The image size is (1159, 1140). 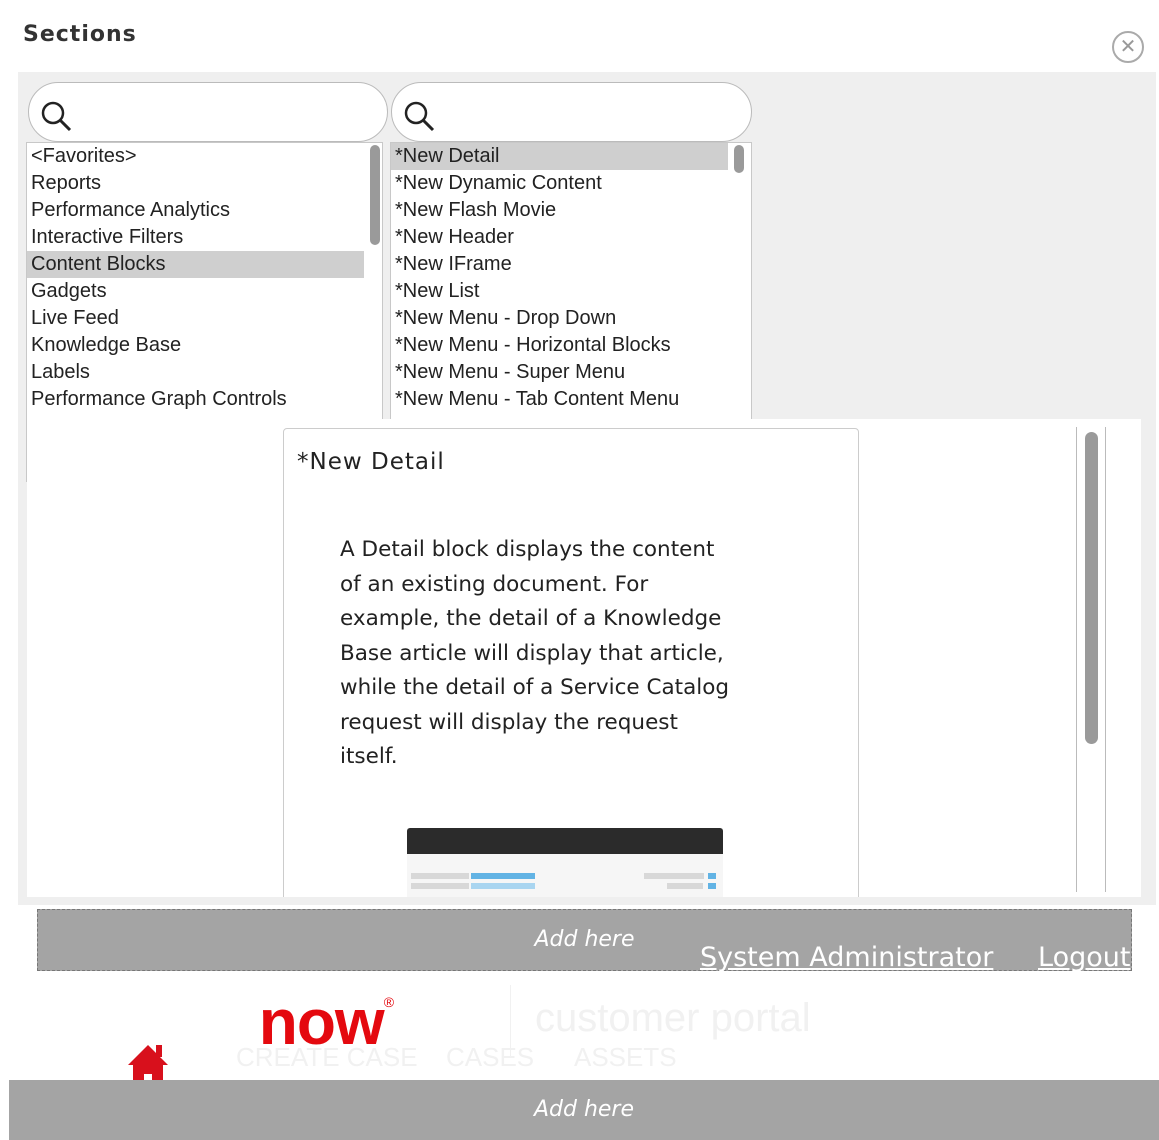 What do you see at coordinates (375, 195) in the screenshot?
I see `category-list-scrollbar` at bounding box center [375, 195].